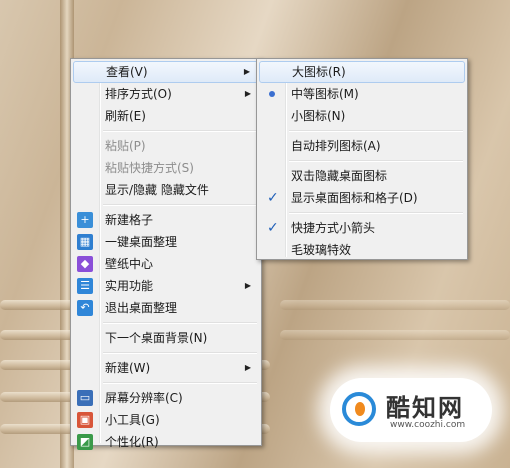 Image resolution: width=510 pixels, height=468 pixels. I want to click on menu-item-9: + 新建格子, so click(166, 220).